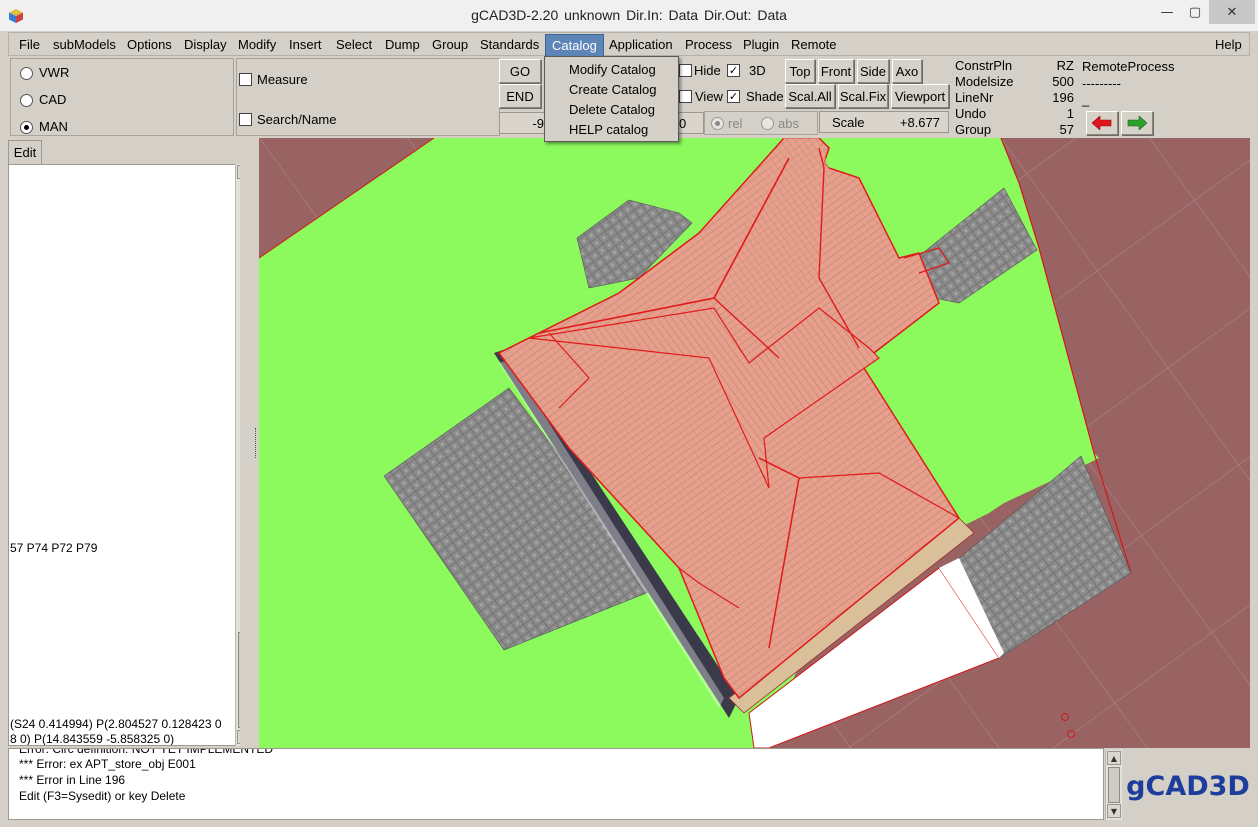  What do you see at coordinates (84, 44) in the screenshot?
I see `menu-submodels: subModels` at bounding box center [84, 44].